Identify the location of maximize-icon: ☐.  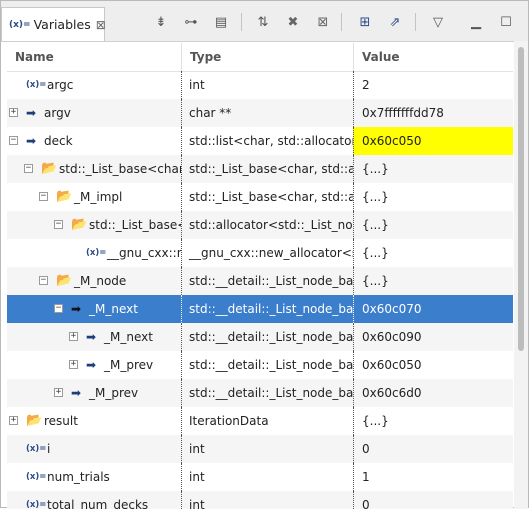
(506, 22).